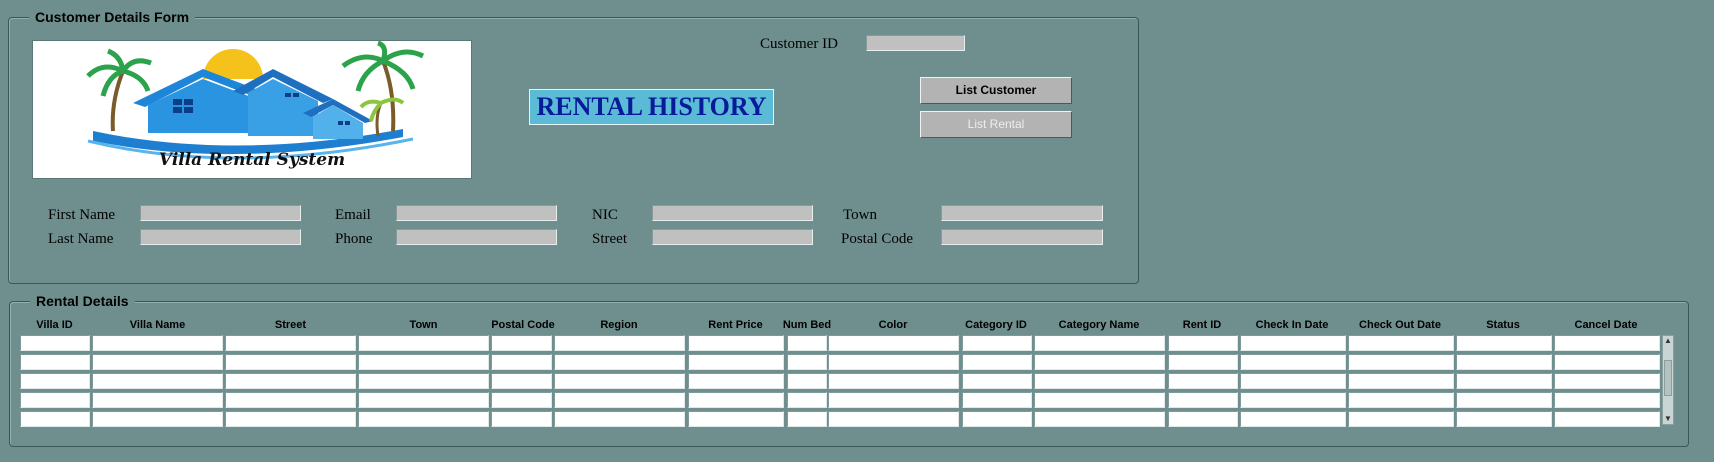 Image resolution: width=1714 pixels, height=462 pixels. Describe the element at coordinates (1022, 237) in the screenshot. I see `postal-code-field` at that location.